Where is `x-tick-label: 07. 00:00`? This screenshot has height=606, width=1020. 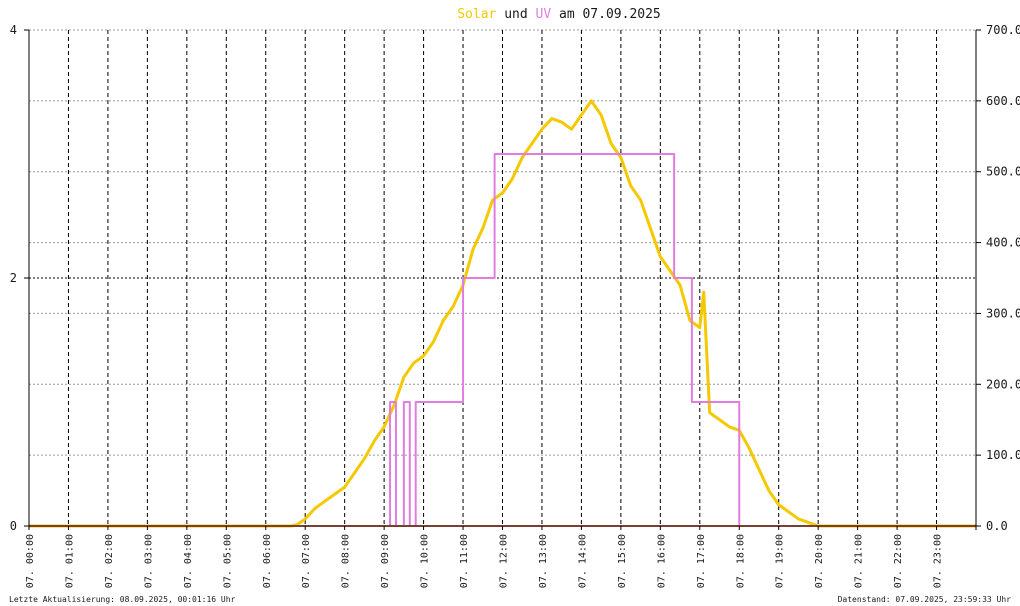
x-tick-label: 07. 00:00 is located at coordinates (30, 561).